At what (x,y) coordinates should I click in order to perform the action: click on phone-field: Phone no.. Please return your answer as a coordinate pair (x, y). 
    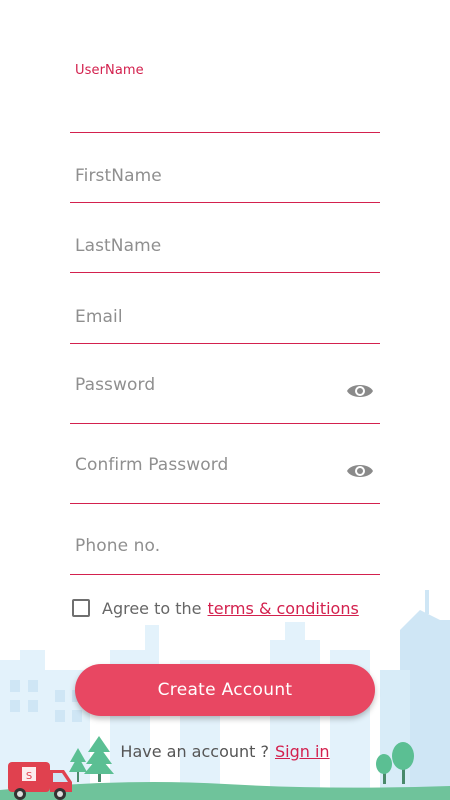
    Looking at the image, I should click on (225, 552).